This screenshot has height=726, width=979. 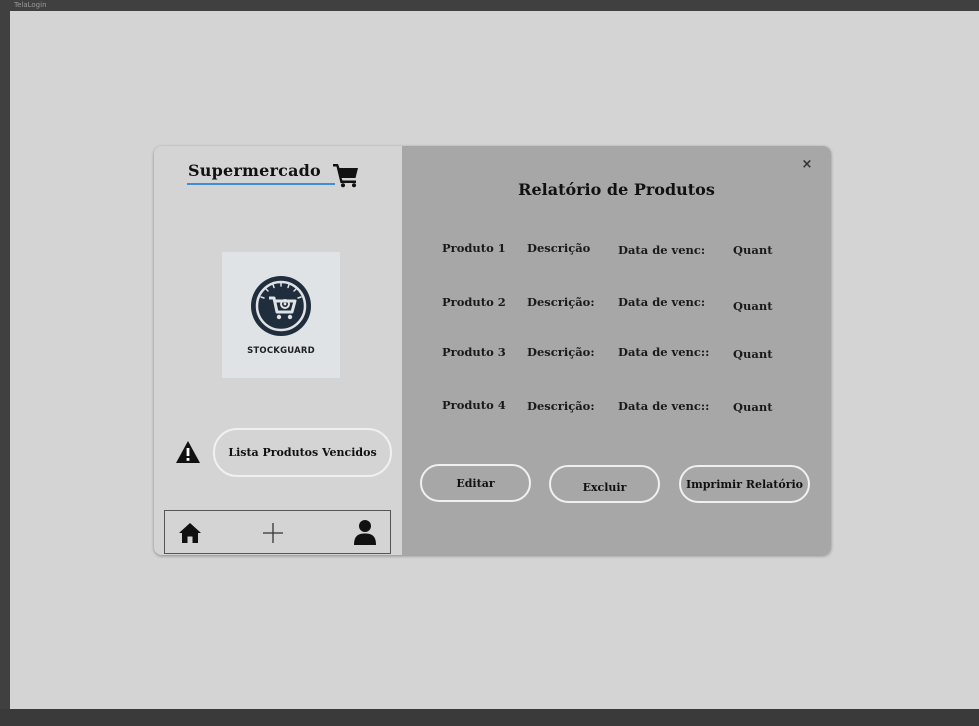 What do you see at coordinates (474, 302) in the screenshot?
I see `product-name: Produto 2` at bounding box center [474, 302].